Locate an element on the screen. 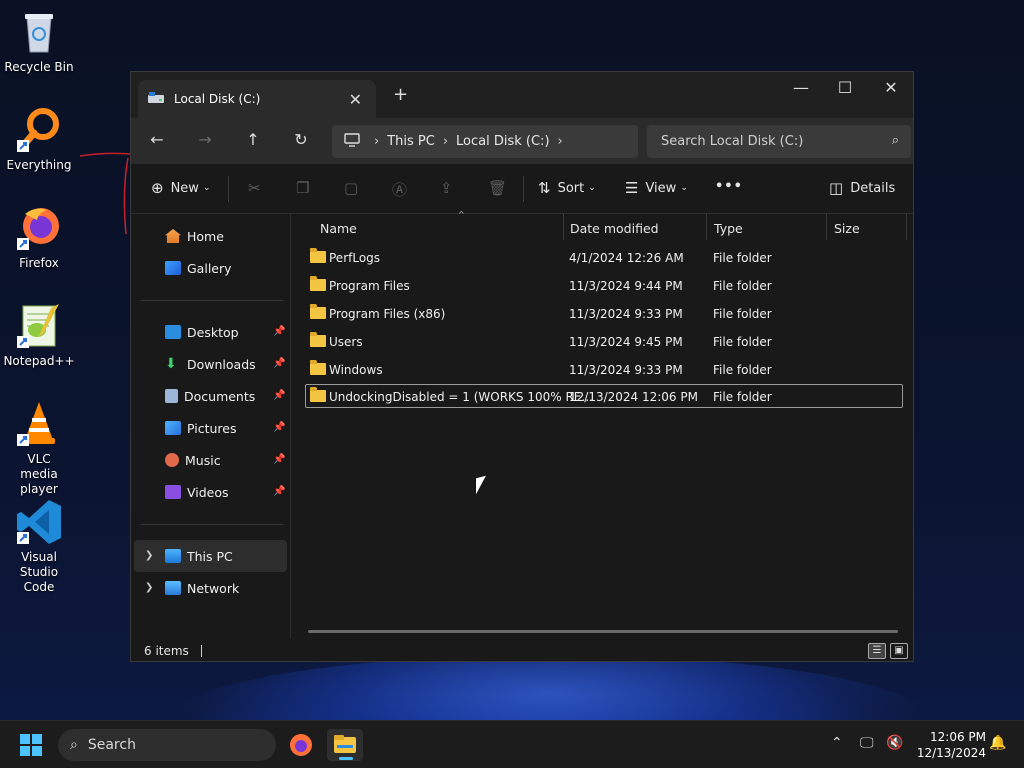 This screenshot has height=768, width=1024. new-button: ⊕ New ⌄ is located at coordinates (180, 188).